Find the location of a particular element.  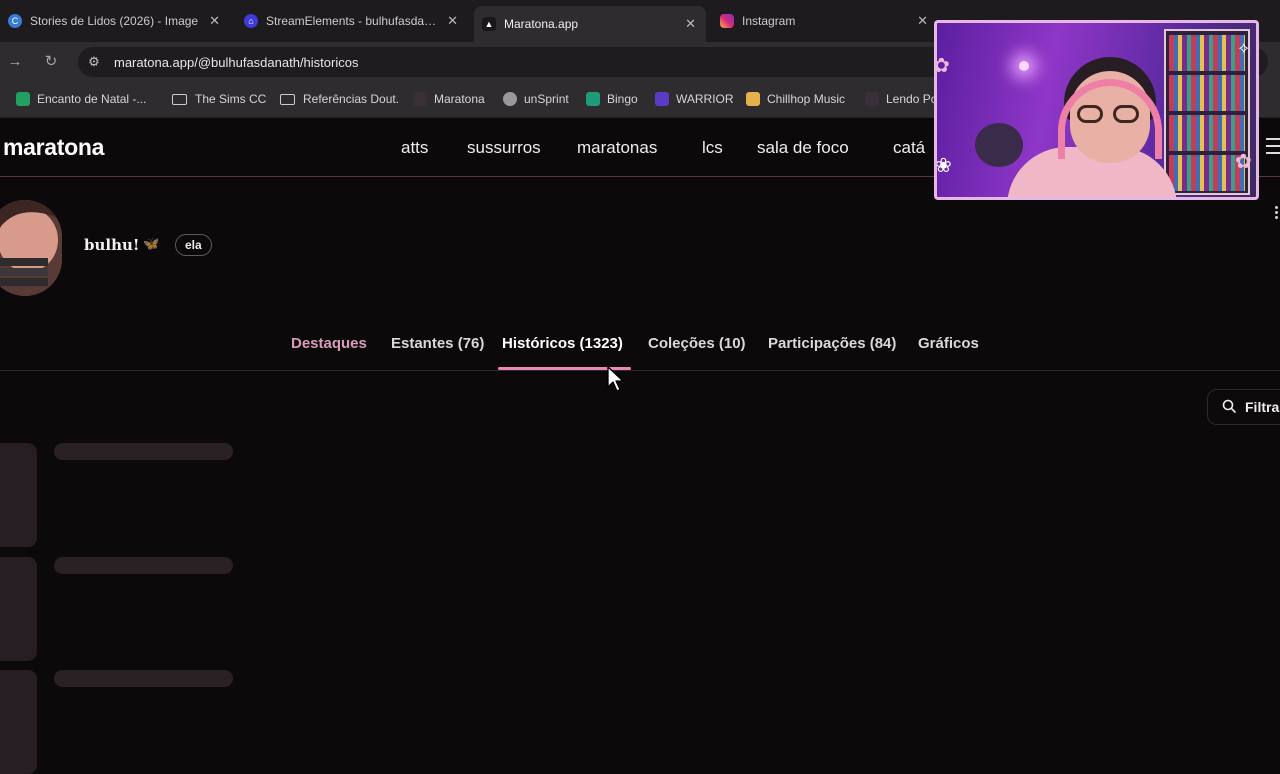

bookmark-bingo: Bingo is located at coordinates (612, 99).